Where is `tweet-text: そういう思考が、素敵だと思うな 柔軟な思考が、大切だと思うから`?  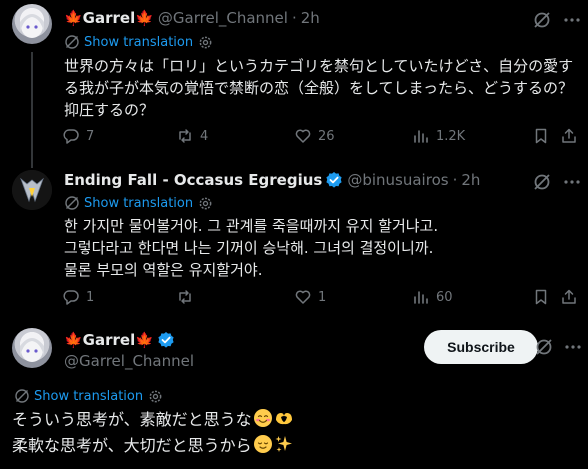 tweet-text: そういう思考が、素敵だと思うな 柔軟な思考が、大切だと思うから is located at coordinates (153, 433).